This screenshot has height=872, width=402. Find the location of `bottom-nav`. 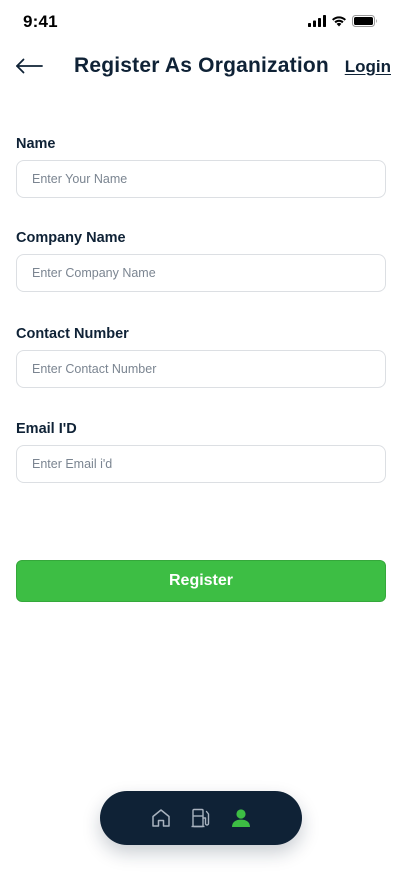

bottom-nav is located at coordinates (201, 818).